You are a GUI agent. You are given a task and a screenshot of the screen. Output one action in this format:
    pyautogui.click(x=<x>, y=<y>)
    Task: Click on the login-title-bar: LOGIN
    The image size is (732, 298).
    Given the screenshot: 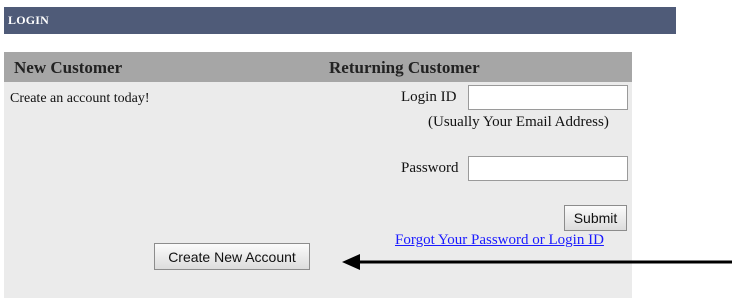 What is the action you would take?
    pyautogui.click(x=340, y=20)
    